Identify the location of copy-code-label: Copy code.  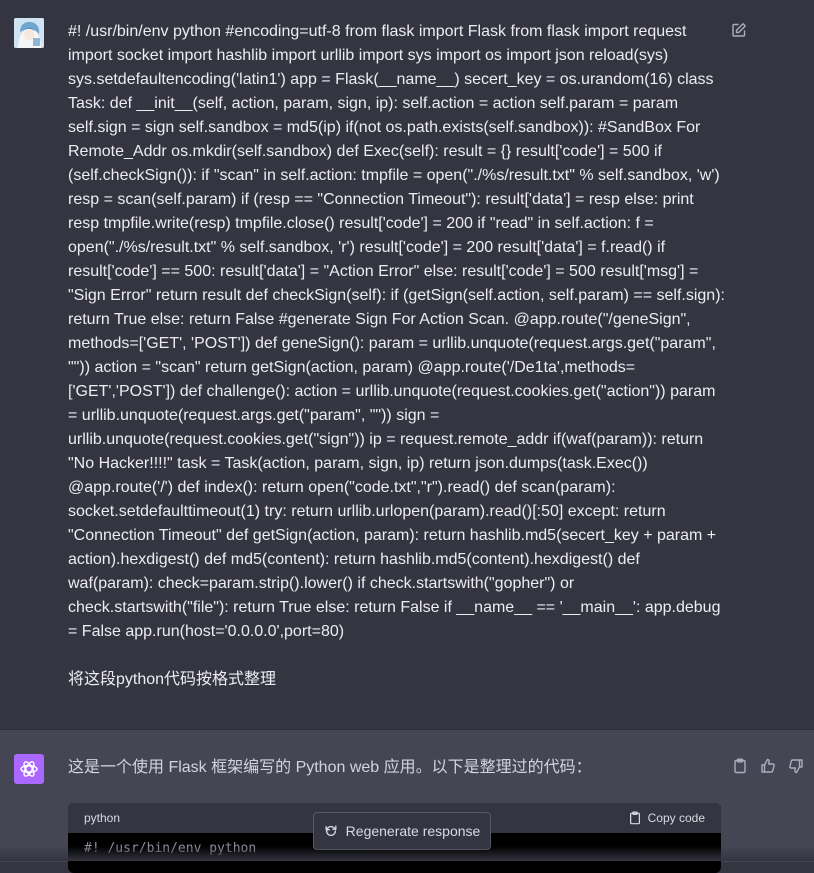
(676, 818).